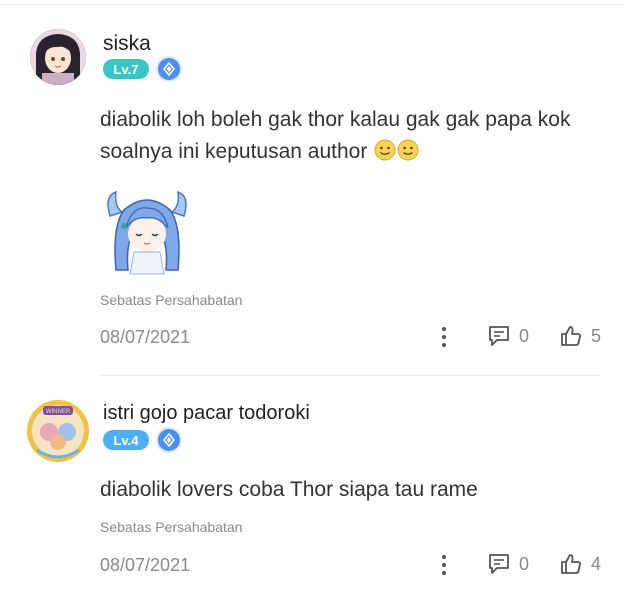  I want to click on sticker-image, so click(147, 231).